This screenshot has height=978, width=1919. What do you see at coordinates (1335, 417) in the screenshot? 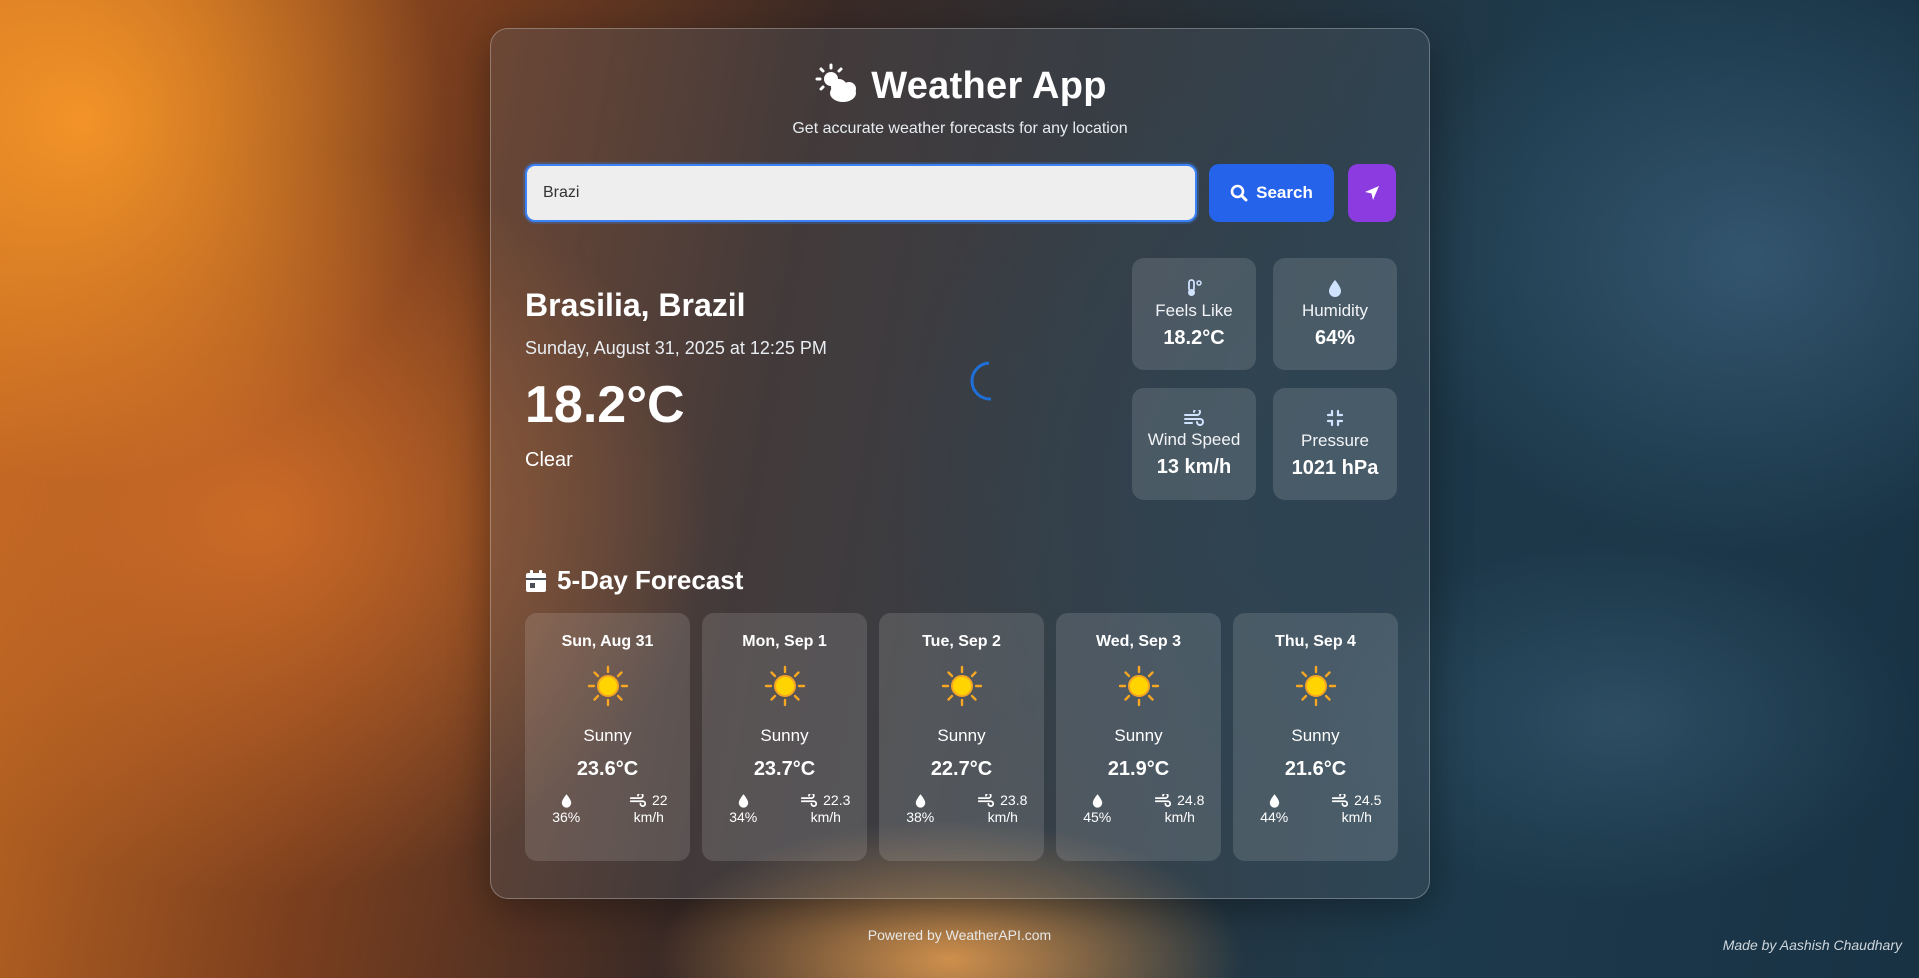
I see `compress-icon` at bounding box center [1335, 417].